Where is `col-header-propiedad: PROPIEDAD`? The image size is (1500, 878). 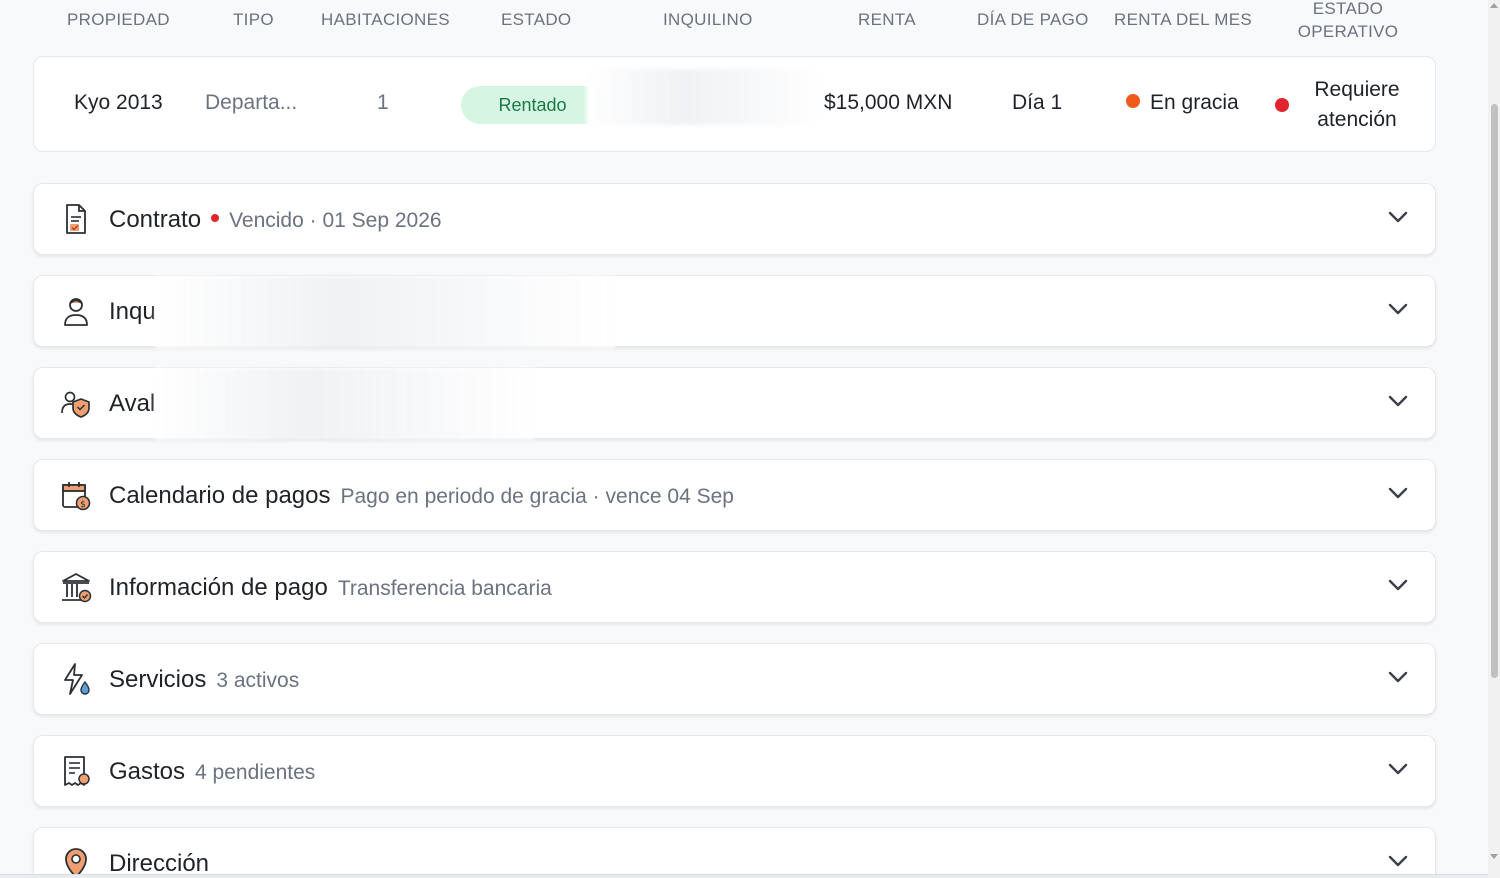 col-header-propiedad: PROPIEDAD is located at coordinates (118, 20).